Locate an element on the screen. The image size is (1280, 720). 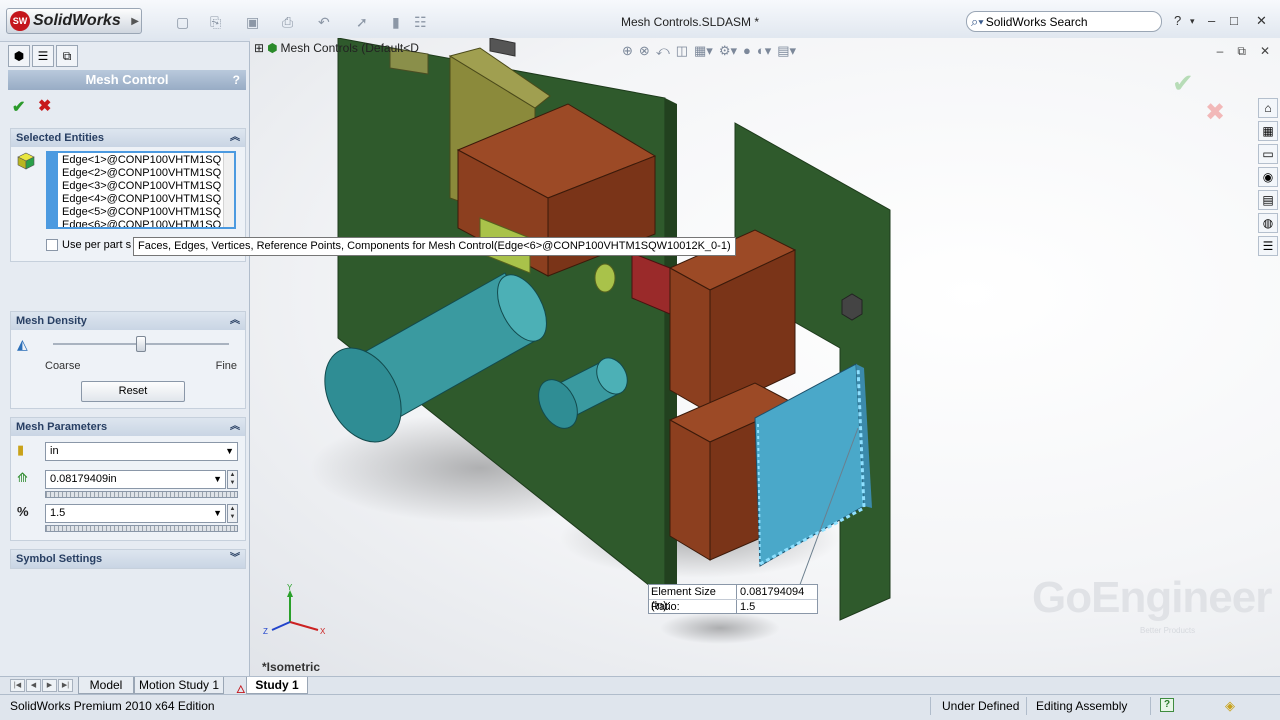
task-pane: ⌂ ▦ ▭ ◉ ▤ ◍ ☰ is located at coordinates (1269, 177).